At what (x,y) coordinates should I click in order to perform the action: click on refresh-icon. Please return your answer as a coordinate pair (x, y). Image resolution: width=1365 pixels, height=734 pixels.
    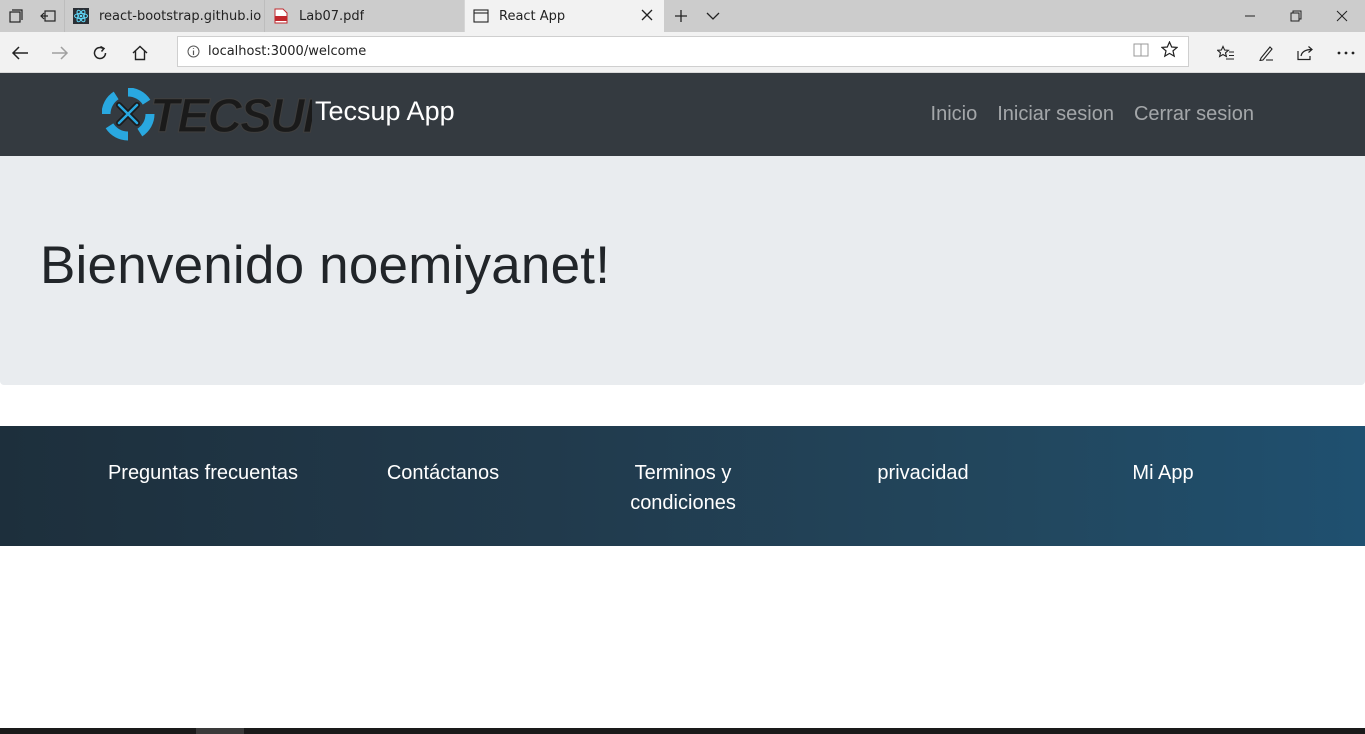
    Looking at the image, I should click on (100, 53).